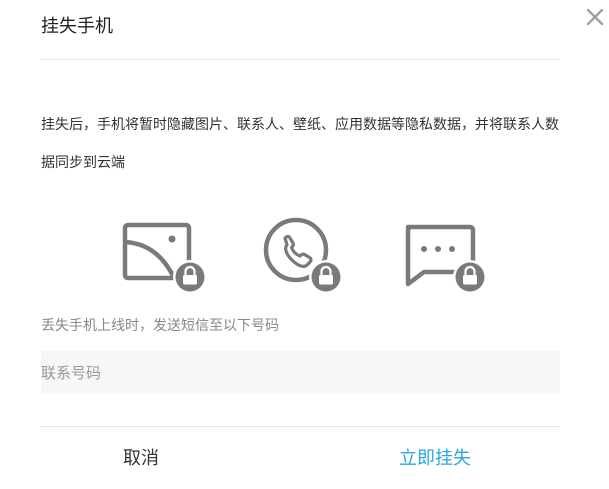 The height and width of the screenshot is (489, 609). What do you see at coordinates (303, 255) in the screenshot?
I see `phone-lock-icon` at bounding box center [303, 255].